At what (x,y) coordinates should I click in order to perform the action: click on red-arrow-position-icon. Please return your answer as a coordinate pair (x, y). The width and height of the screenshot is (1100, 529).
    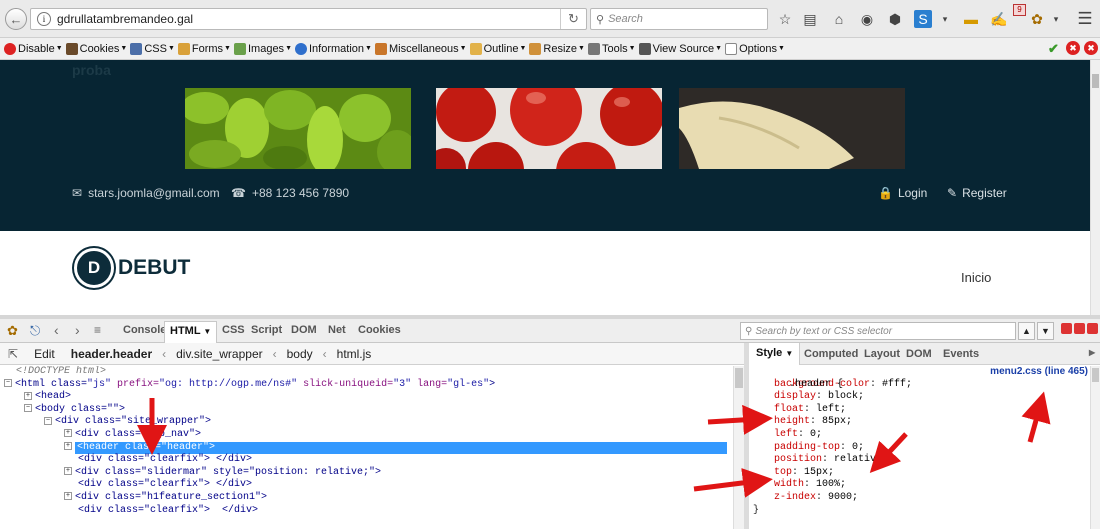
    Looking at the image, I should click on (888, 452).